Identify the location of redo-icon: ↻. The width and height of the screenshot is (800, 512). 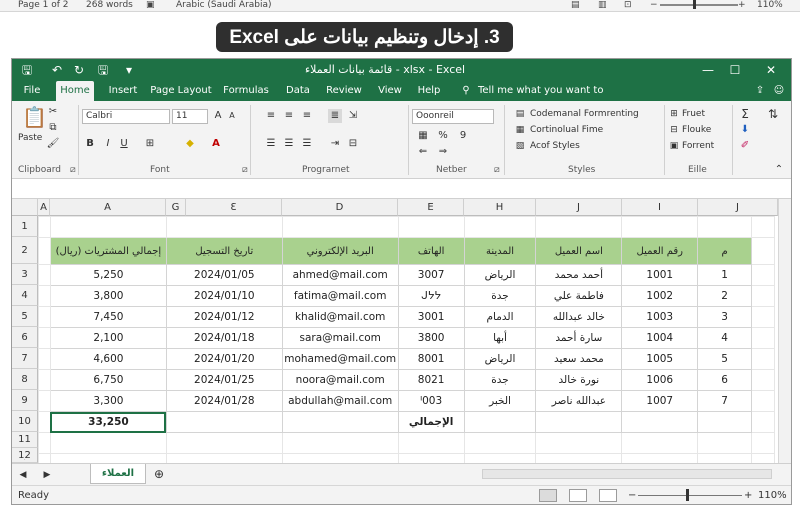
(79, 70).